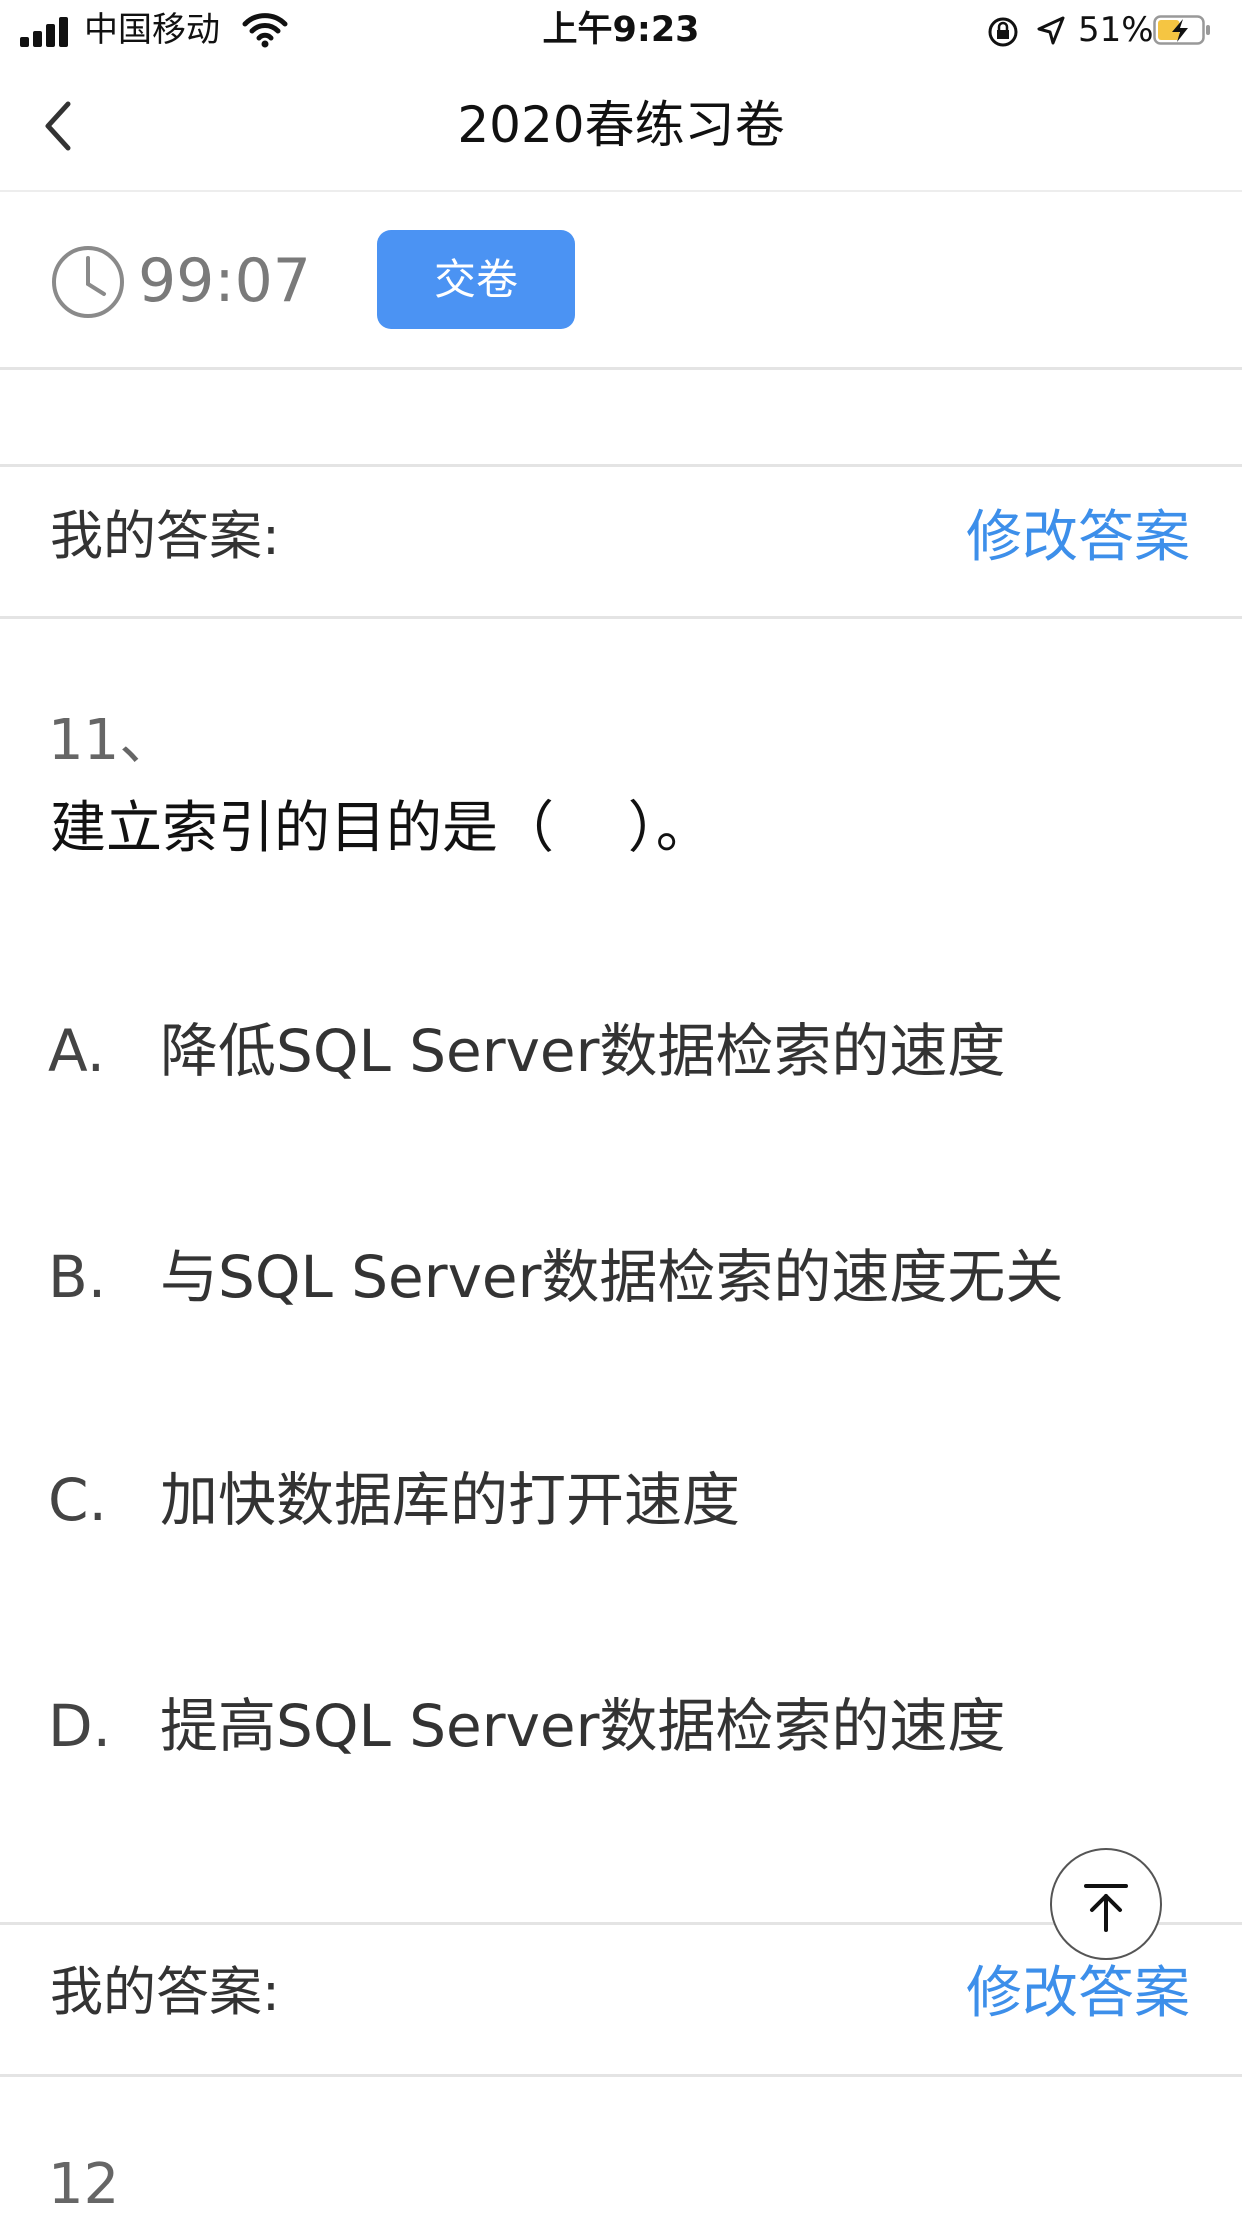 The image size is (1242, 2220). What do you see at coordinates (450, 1500) in the screenshot?
I see `option-c-text: 加快数据库的打开速度` at bounding box center [450, 1500].